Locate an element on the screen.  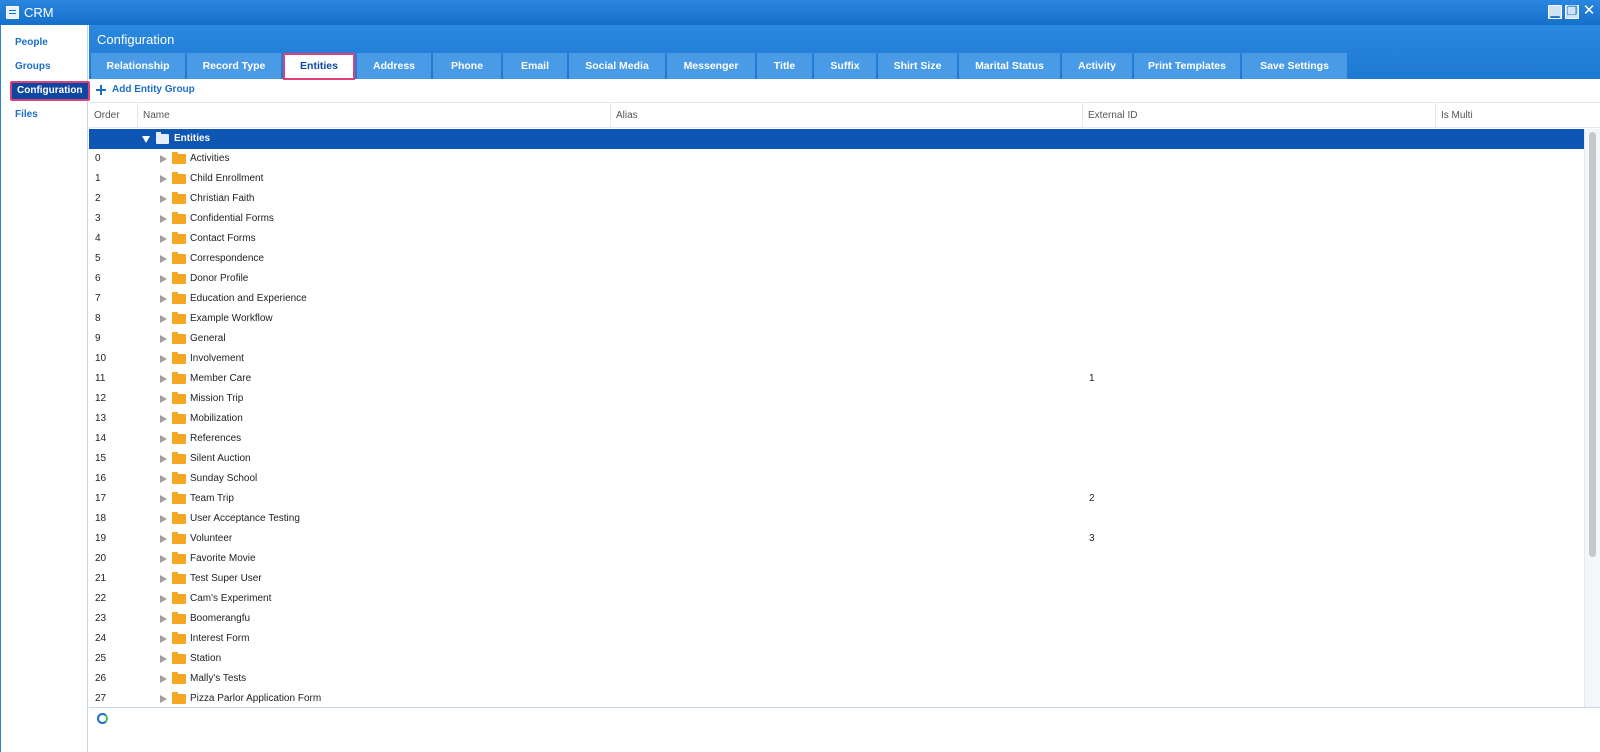
row-name: Team Trip is located at coordinates (212, 498).